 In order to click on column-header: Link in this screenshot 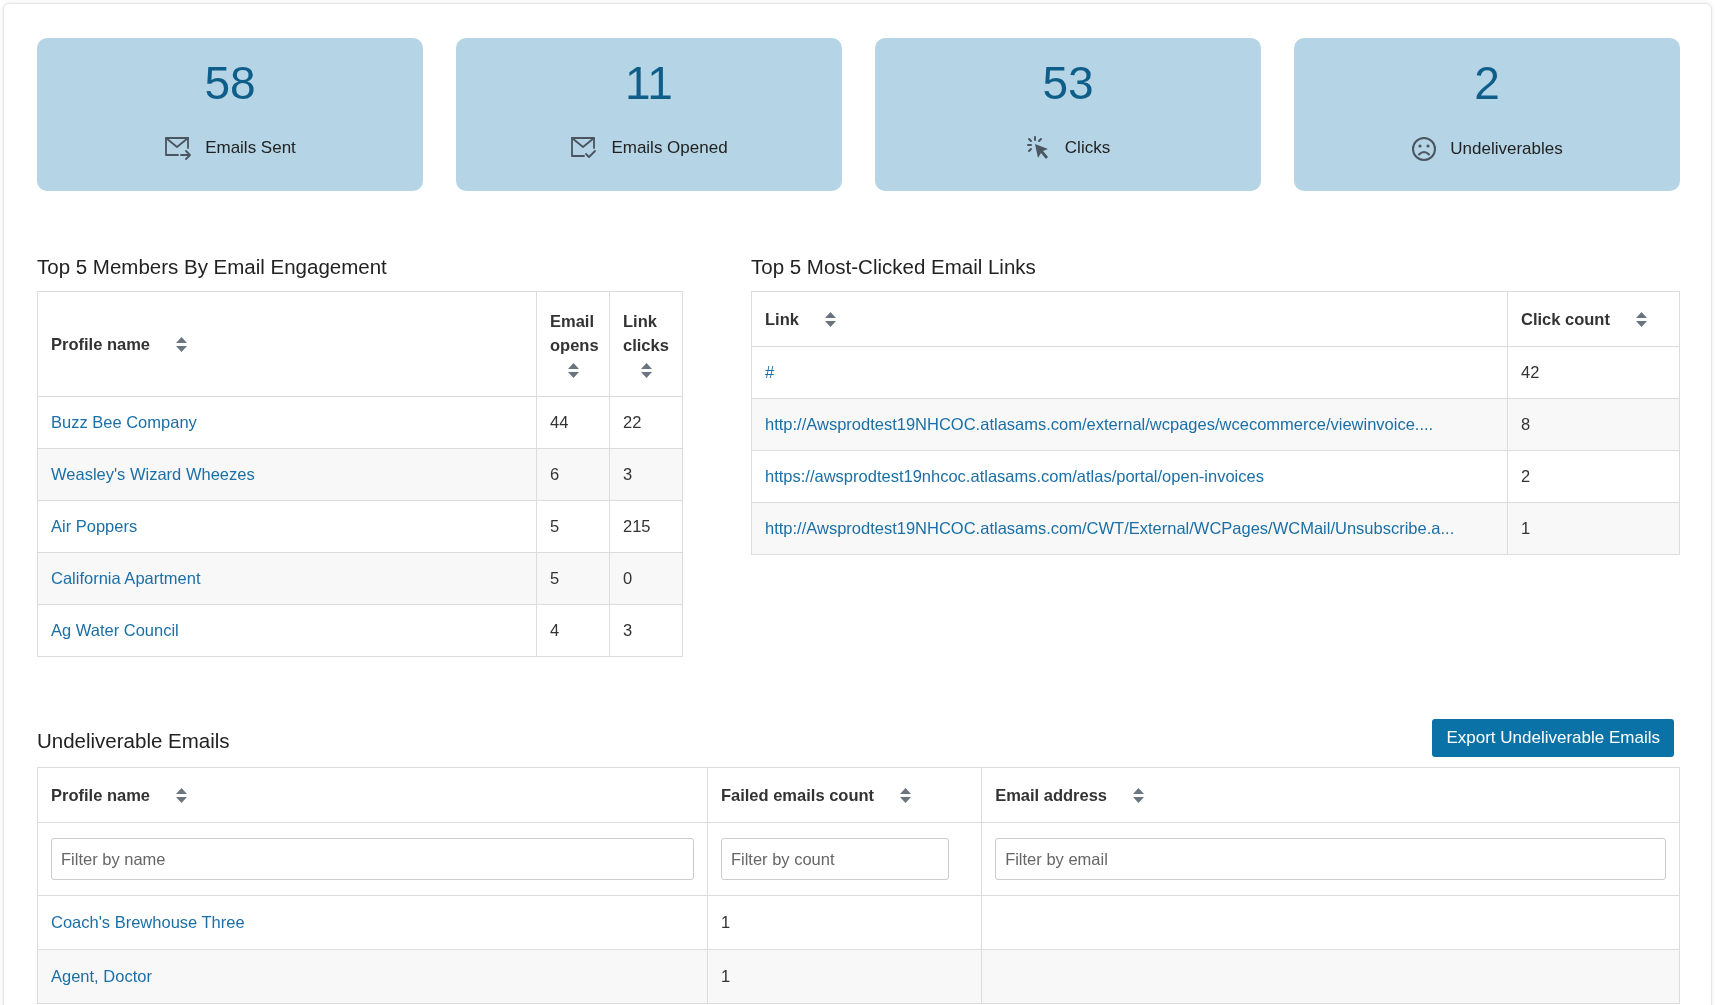, I will do `click(782, 319)`.